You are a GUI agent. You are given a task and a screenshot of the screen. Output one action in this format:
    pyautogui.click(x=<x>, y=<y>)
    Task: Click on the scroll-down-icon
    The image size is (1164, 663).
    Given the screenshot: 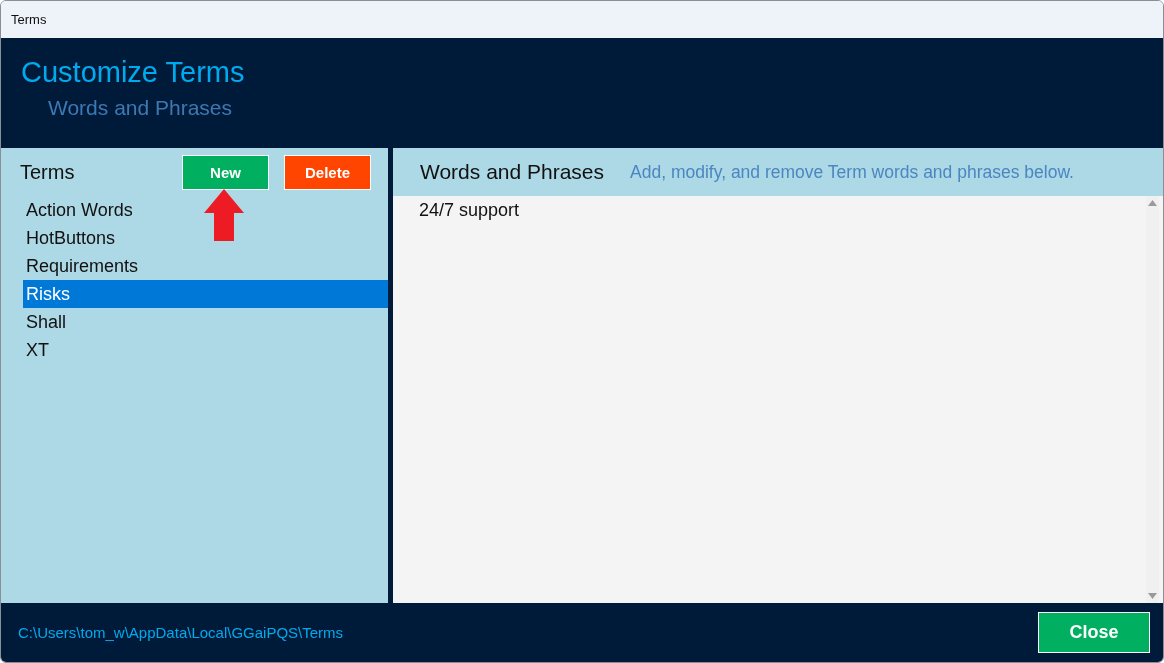 What is the action you would take?
    pyautogui.click(x=1152, y=596)
    